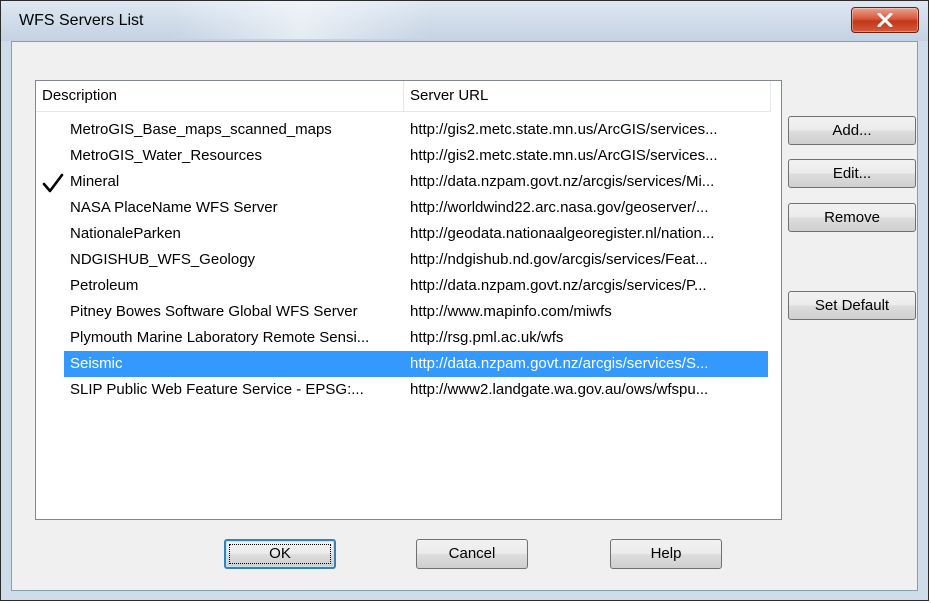 This screenshot has height=603, width=931. What do you see at coordinates (96, 363) in the screenshot?
I see `row-description: Seismic` at bounding box center [96, 363].